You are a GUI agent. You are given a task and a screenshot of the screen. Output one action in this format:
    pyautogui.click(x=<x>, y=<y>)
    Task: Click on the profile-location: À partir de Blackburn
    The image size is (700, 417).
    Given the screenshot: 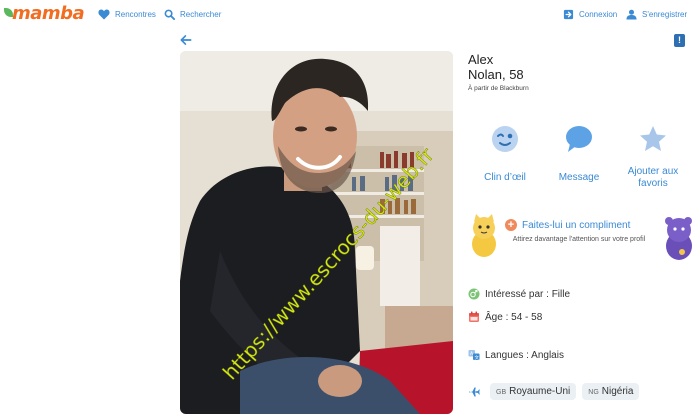 What is the action you would take?
    pyautogui.click(x=498, y=88)
    